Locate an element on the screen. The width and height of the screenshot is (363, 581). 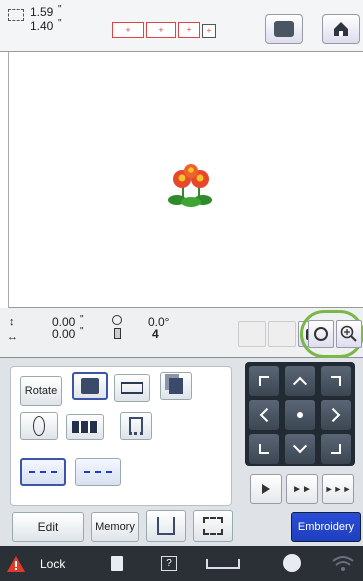
rotation-icon is located at coordinates (117, 320).